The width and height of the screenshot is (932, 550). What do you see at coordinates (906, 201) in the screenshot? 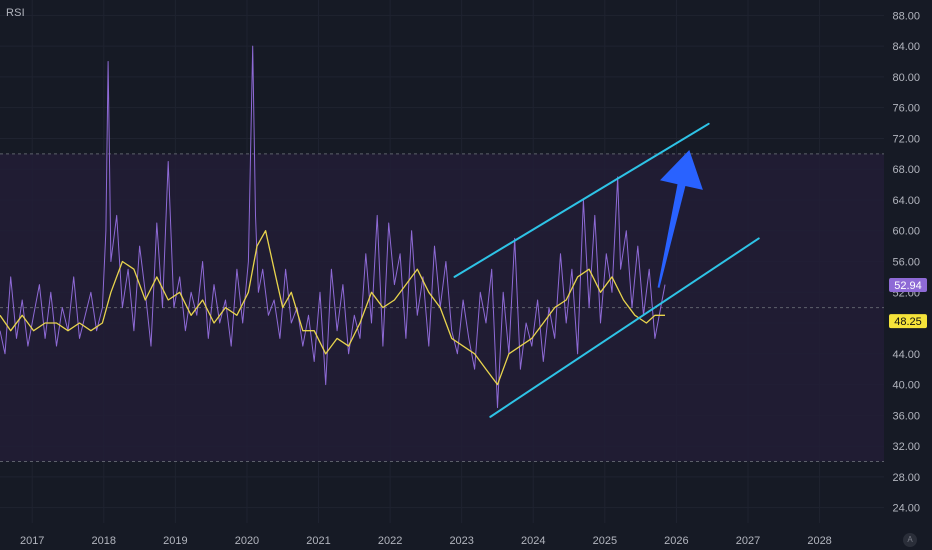
I see `y-tick-label: 64.00` at bounding box center [906, 201].